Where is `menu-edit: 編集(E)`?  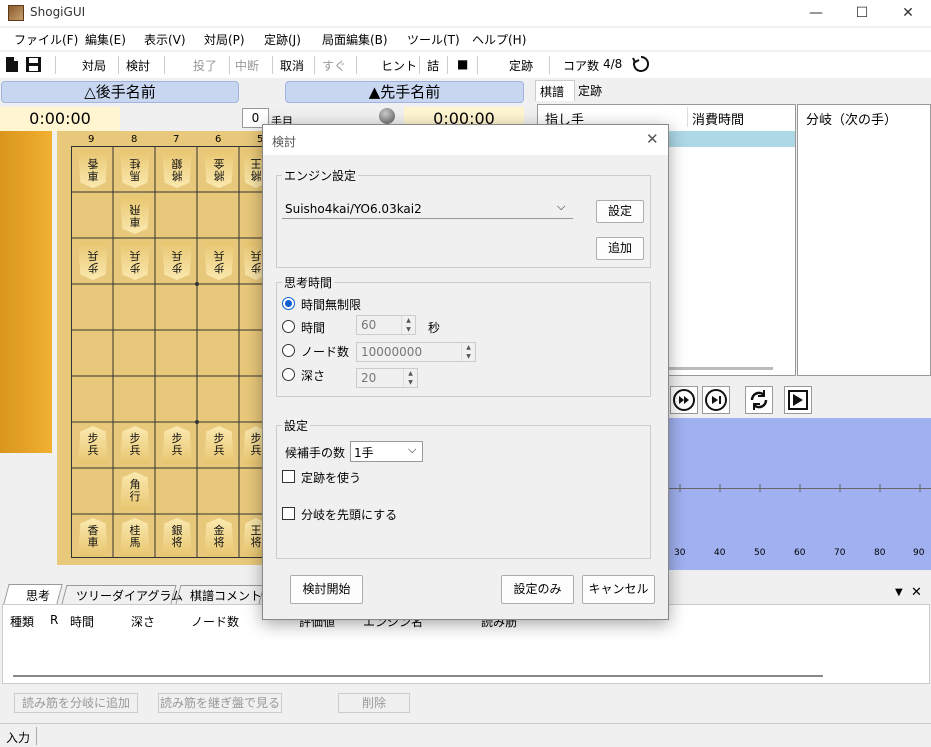
menu-edit: 編集(E) is located at coordinates (105, 39).